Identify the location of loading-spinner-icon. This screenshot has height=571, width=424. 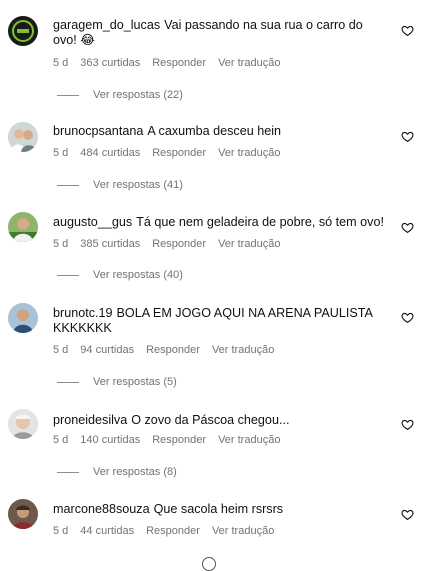
(209, 564).